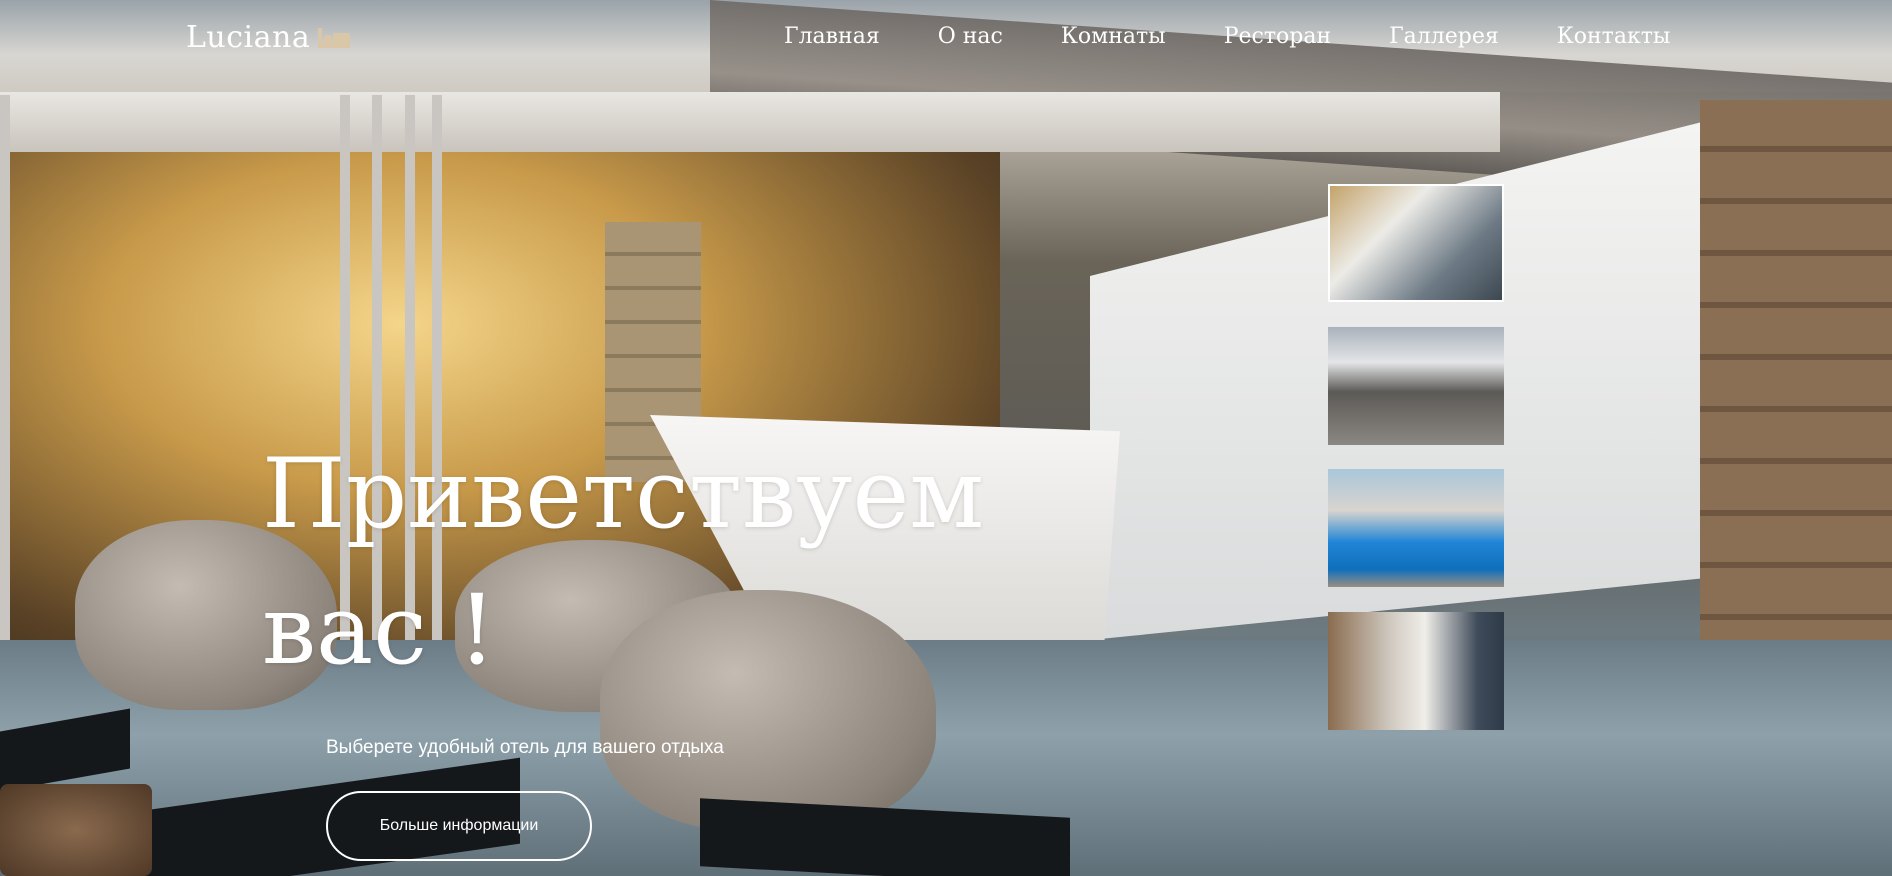  I want to click on hero-headline: Приветствуем вас !, so click(662, 562).